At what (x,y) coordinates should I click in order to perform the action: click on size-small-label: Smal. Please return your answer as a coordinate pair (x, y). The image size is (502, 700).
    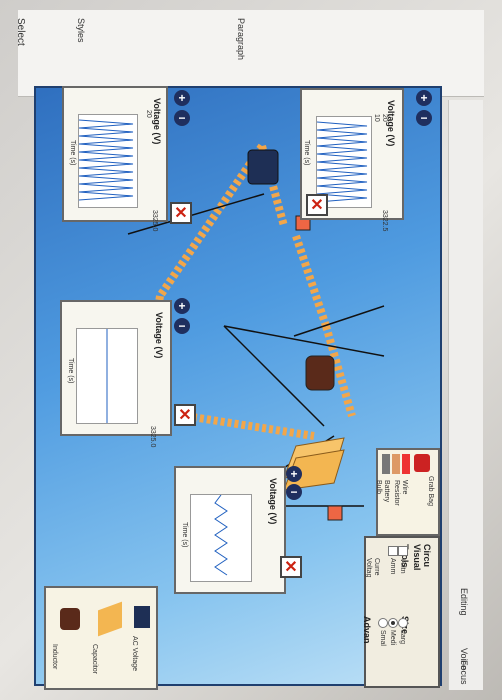
    Looking at the image, I should click on (382, 638).